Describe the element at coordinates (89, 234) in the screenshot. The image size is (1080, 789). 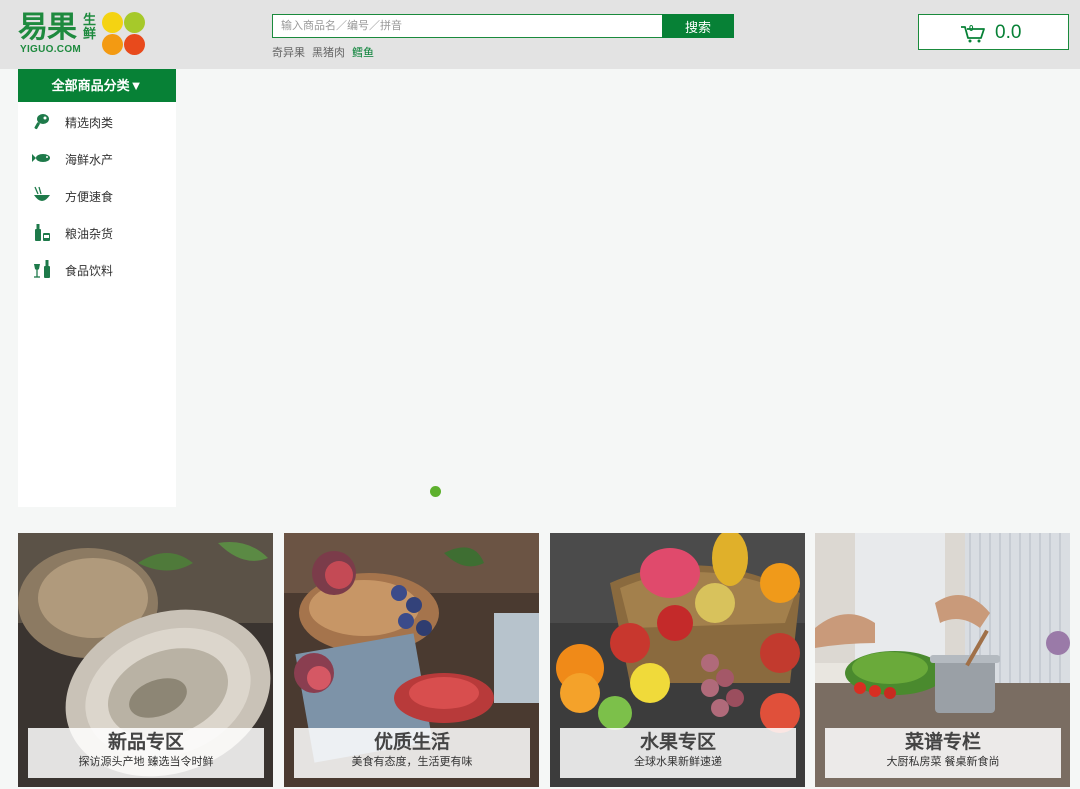
I see `sidebar-item-label: 粮油杂货` at that location.